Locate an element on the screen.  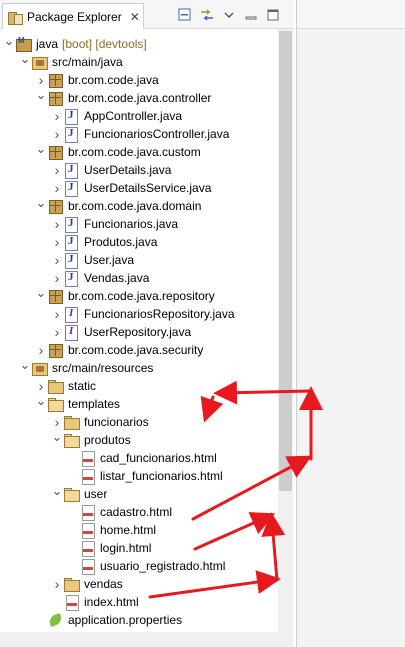
project-decoration: [boot] [devtools] is located at coordinates (104, 44).